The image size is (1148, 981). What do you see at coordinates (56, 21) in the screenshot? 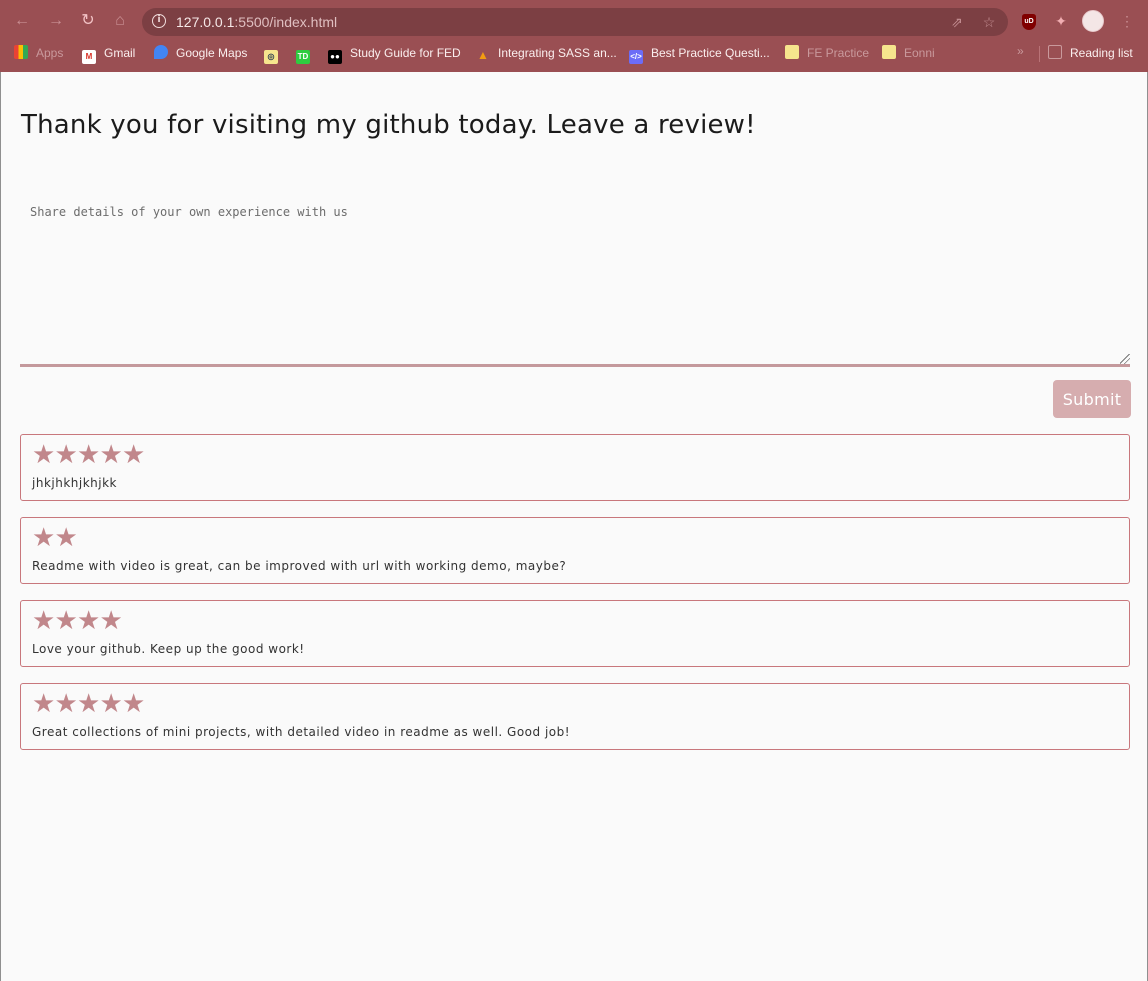
I see `forward-arrow-icon: →` at bounding box center [56, 21].